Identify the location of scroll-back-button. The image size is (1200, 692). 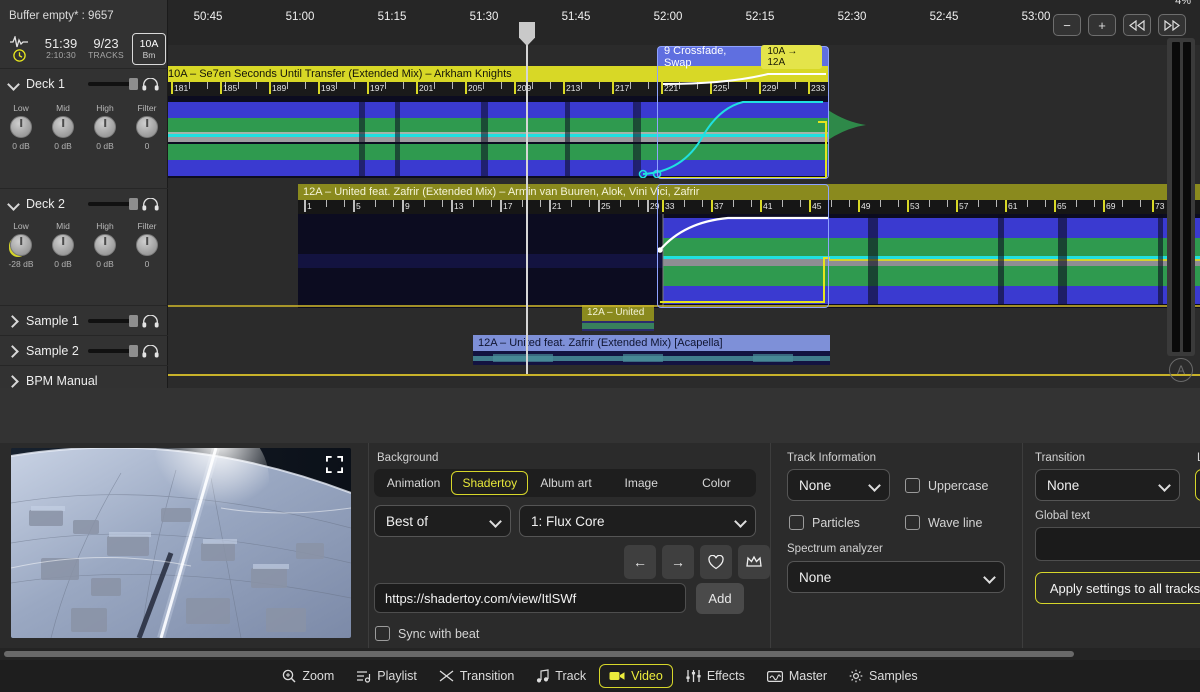
(1137, 25).